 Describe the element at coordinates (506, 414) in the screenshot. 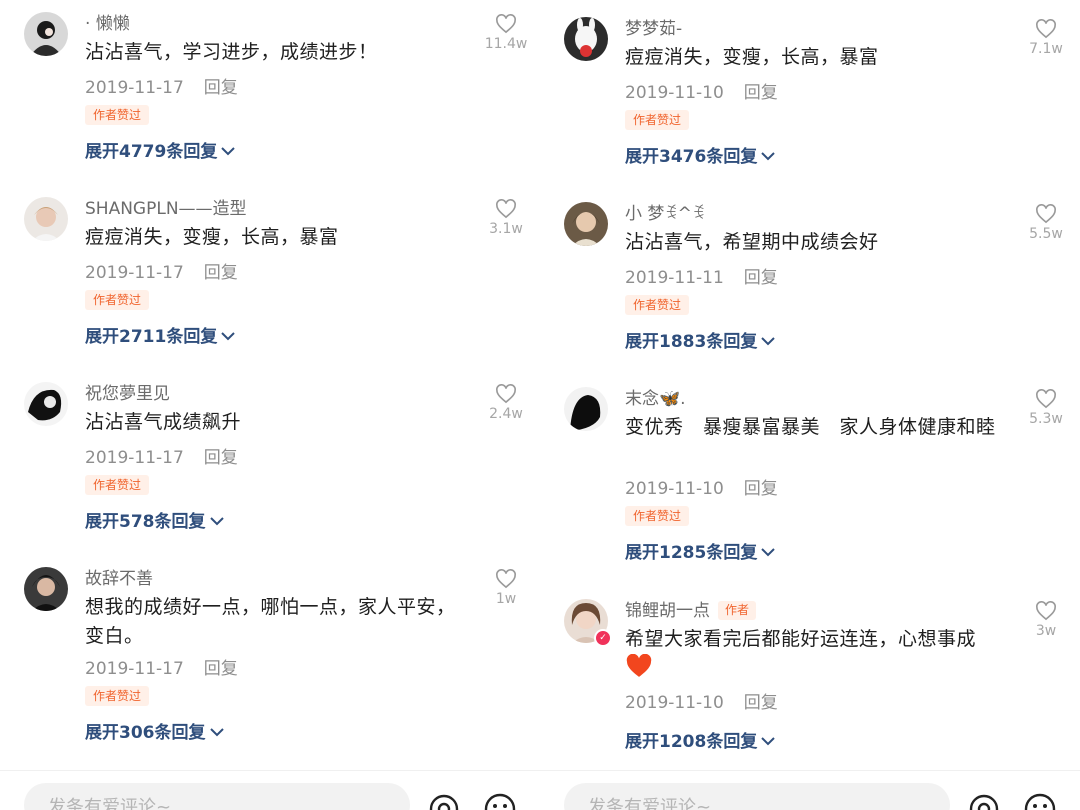

I see `like-count: 2.4w` at that location.